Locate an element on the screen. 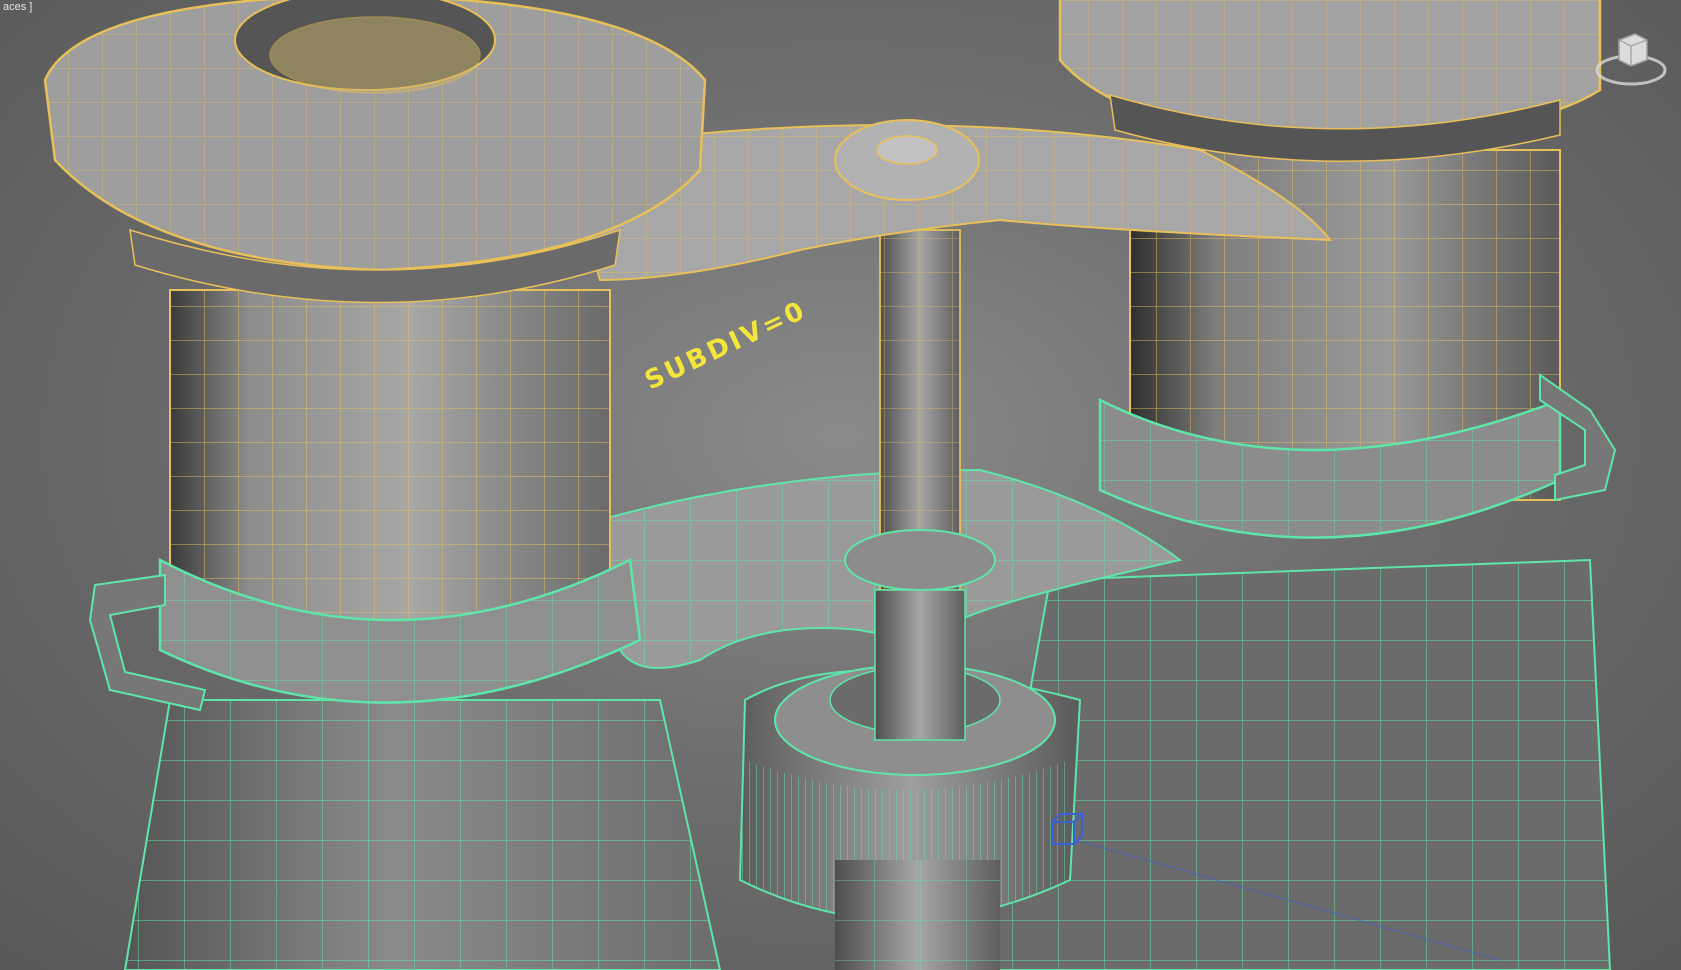  viewport-label: aces ] is located at coordinates (17, 7).